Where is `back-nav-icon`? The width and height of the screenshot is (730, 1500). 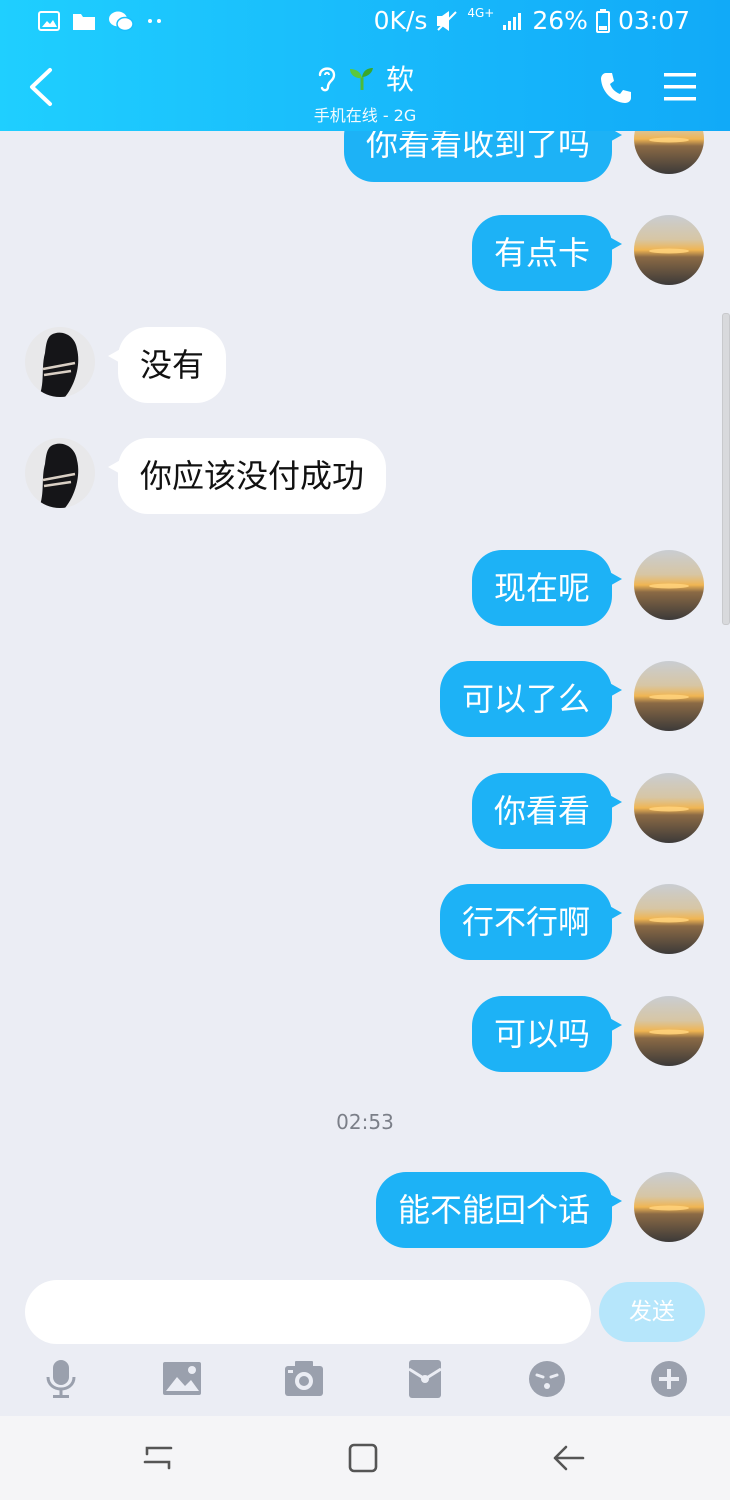
back-nav-icon is located at coordinates (568, 1458).